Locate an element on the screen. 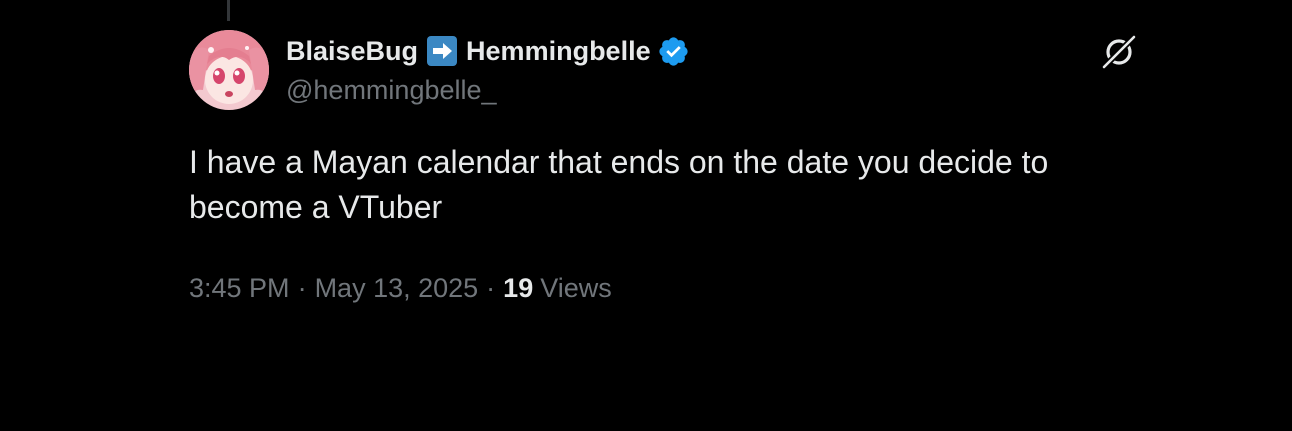  tweet-time: 3:45 PM is located at coordinates (239, 288).